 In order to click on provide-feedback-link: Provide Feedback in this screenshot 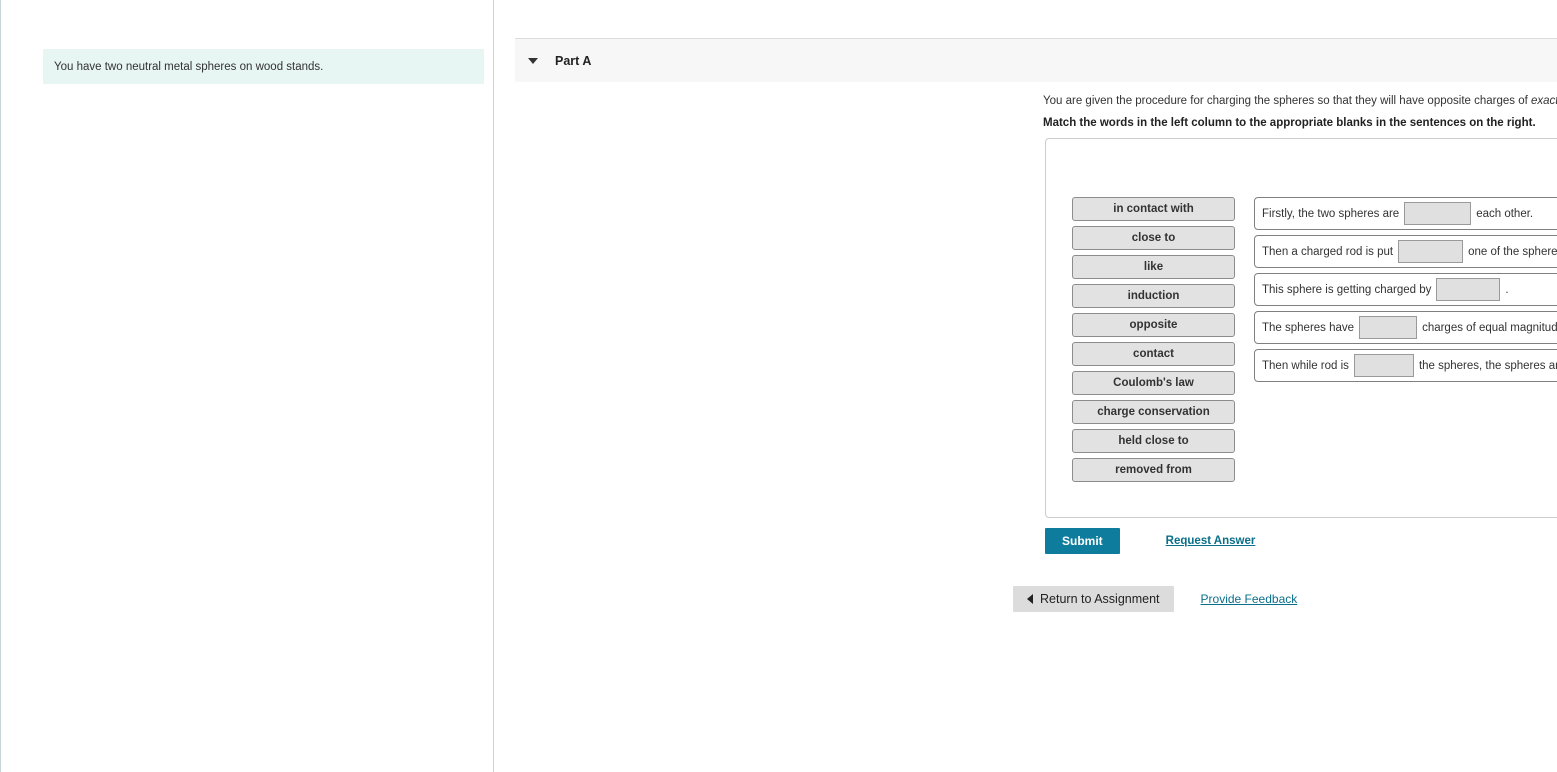, I will do `click(1249, 599)`.